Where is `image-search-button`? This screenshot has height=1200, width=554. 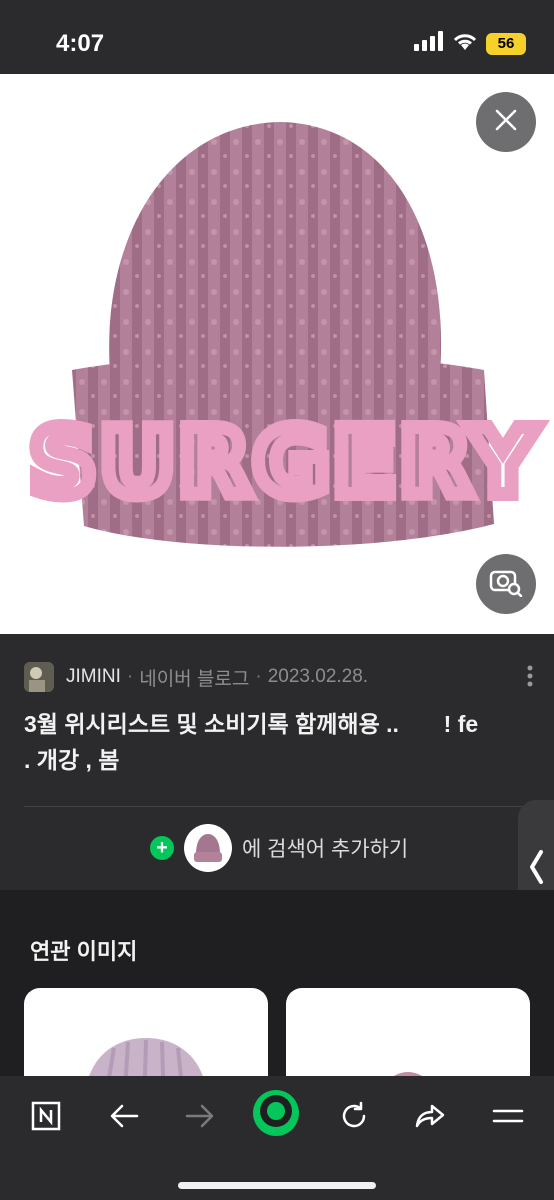 image-search-button is located at coordinates (506, 584).